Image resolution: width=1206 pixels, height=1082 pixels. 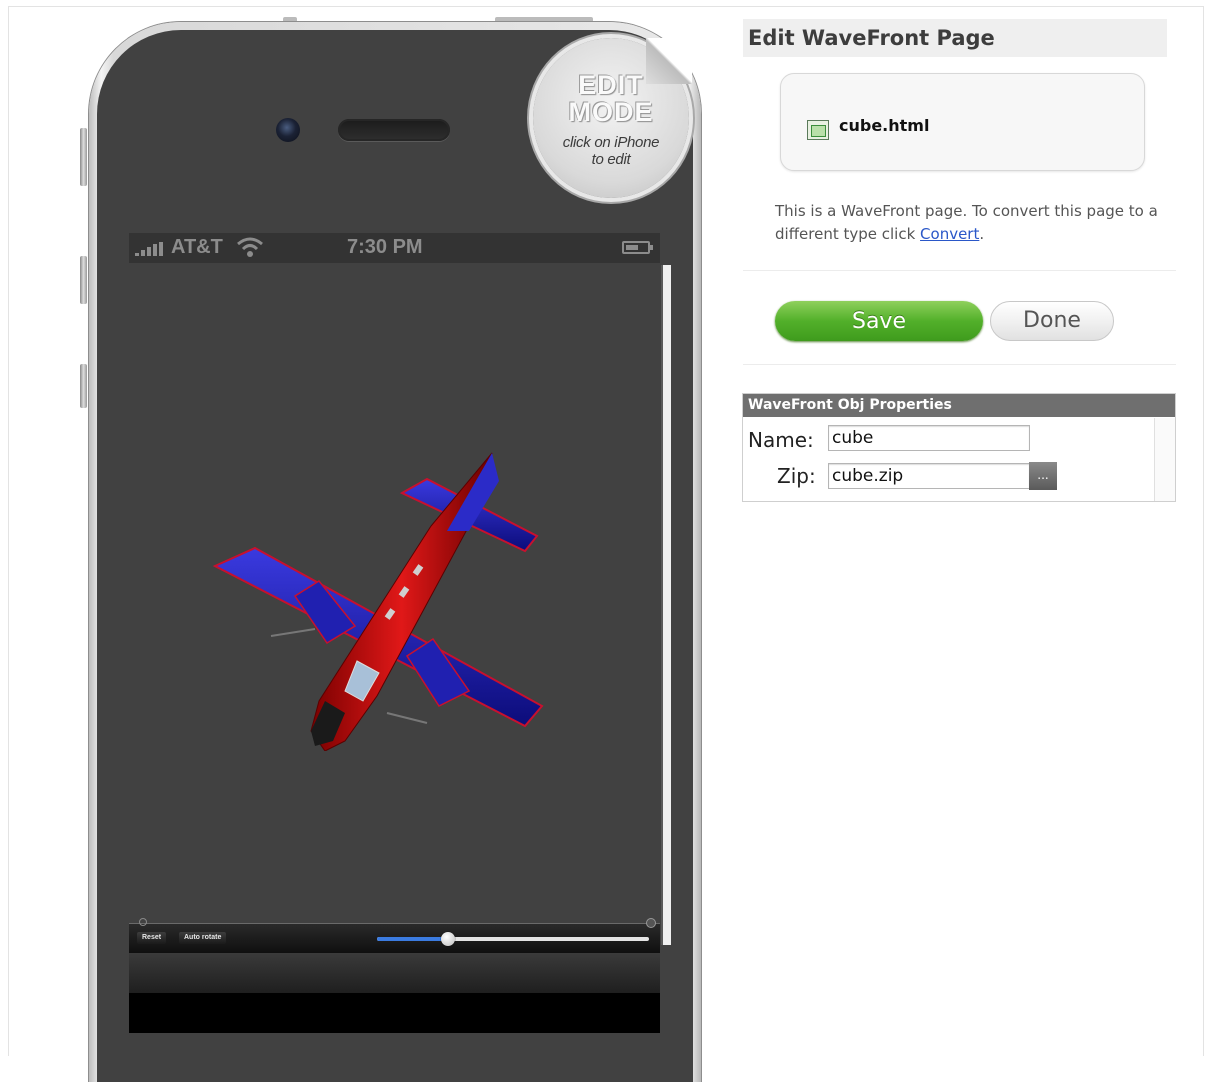 I want to click on screen-scrollbar, so click(x=666, y=605).